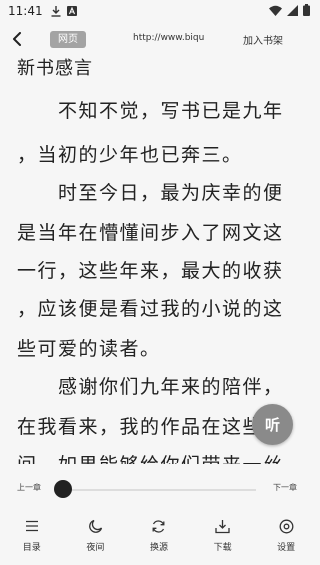 The width and height of the screenshot is (320, 565). Describe the element at coordinates (150, 193) in the screenshot. I see `text-line: 时至今日，最为庆幸的便` at that location.